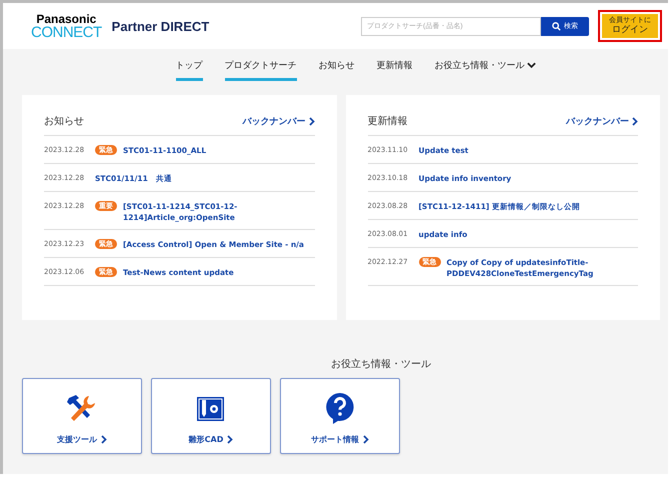  Describe the element at coordinates (260, 67) in the screenshot. I see `nav-tab: プロダクトサーチ` at that location.